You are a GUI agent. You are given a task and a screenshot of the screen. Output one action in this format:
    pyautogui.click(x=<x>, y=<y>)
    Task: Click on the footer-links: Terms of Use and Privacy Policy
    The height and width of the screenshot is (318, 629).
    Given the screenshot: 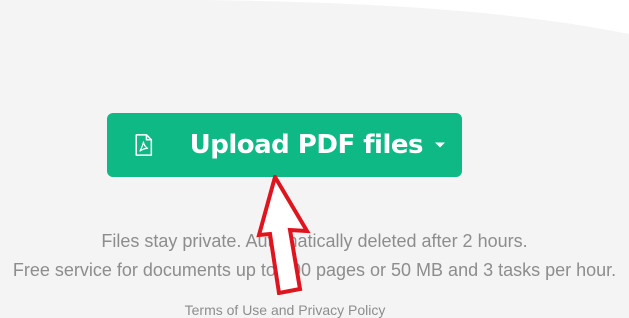 What is the action you would take?
    pyautogui.click(x=285, y=310)
    